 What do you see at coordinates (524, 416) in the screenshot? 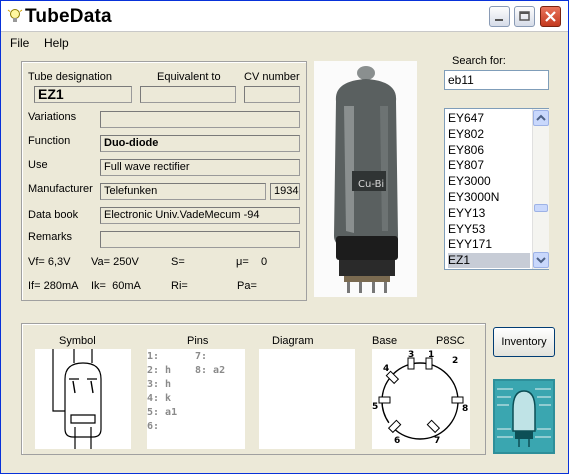
I see `app-logo` at bounding box center [524, 416].